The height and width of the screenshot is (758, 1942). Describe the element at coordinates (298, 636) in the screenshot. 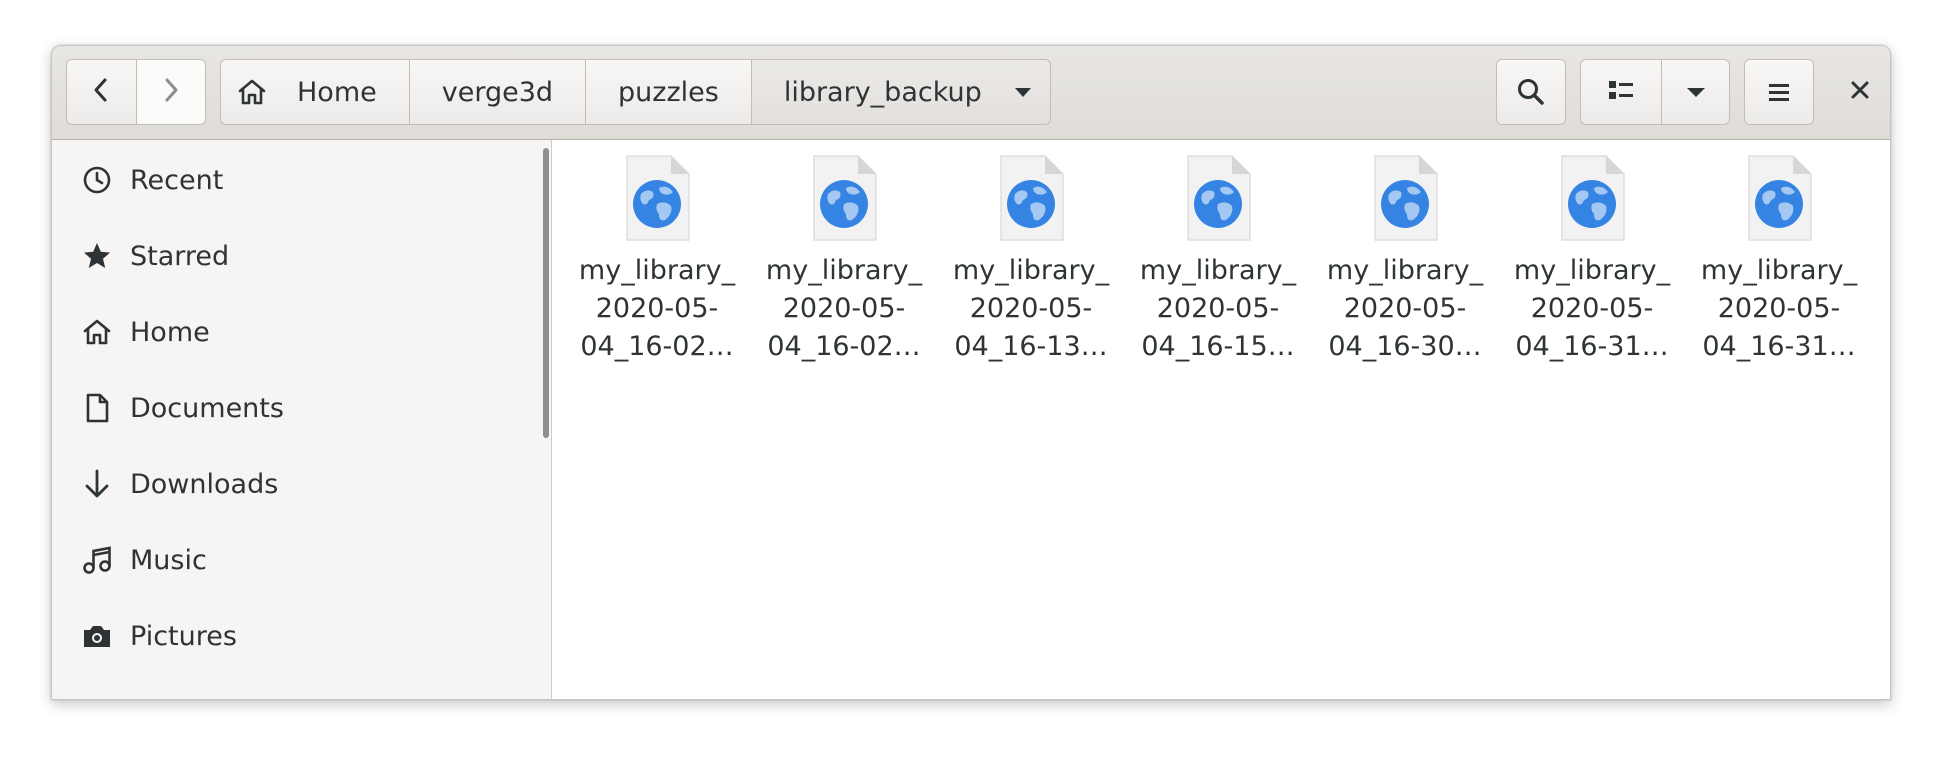

I see `sidebar-item-pictures: Pictures` at that location.